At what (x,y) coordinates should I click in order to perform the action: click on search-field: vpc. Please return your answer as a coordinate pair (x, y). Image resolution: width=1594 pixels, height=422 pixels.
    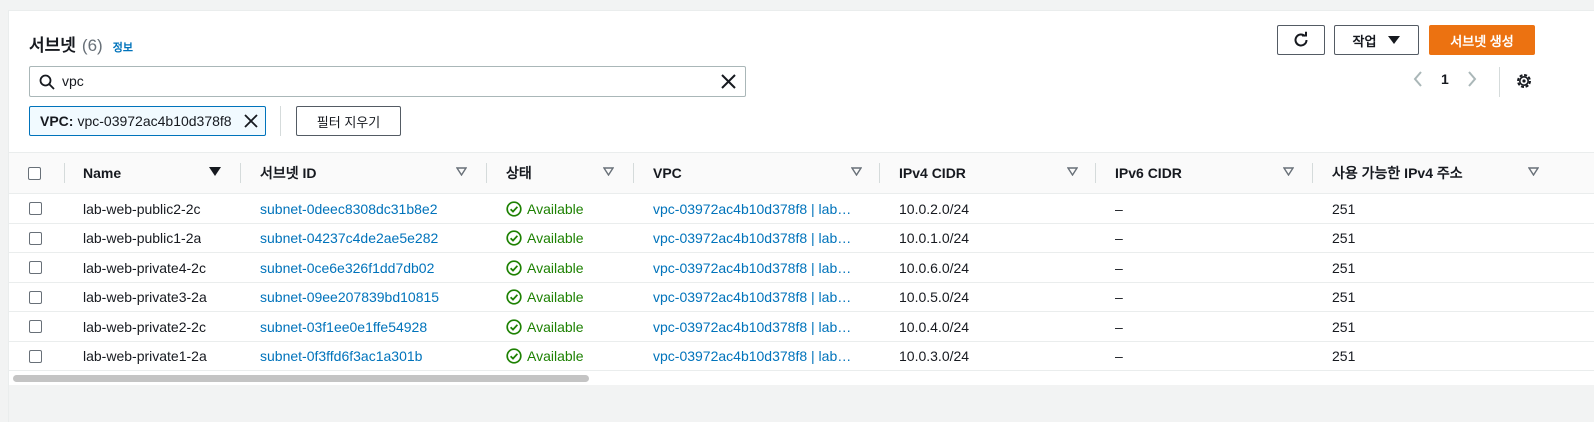
    Looking at the image, I should click on (387, 81).